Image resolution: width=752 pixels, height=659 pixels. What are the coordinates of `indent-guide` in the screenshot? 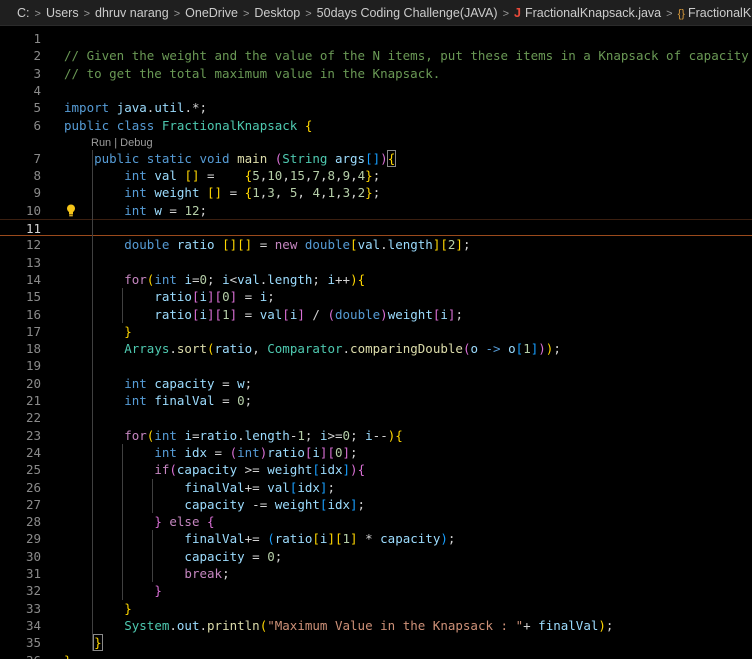 It's located at (153, 556).